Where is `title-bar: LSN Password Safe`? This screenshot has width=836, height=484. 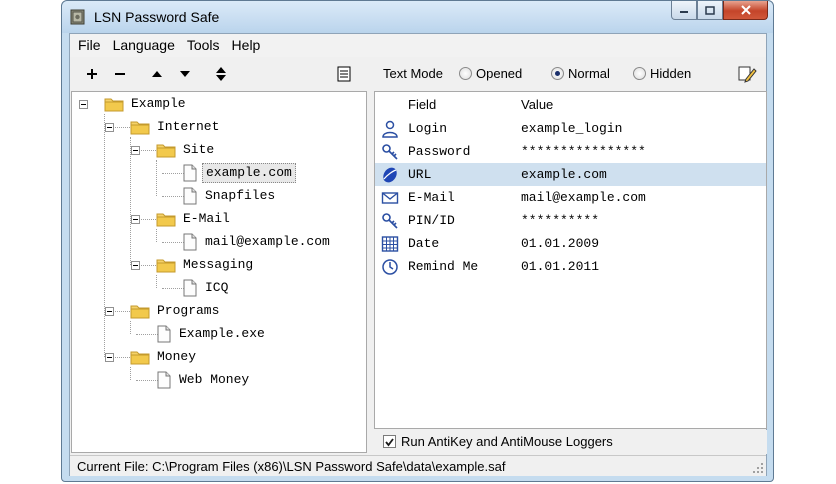 title-bar: LSN Password Safe is located at coordinates (417, 17).